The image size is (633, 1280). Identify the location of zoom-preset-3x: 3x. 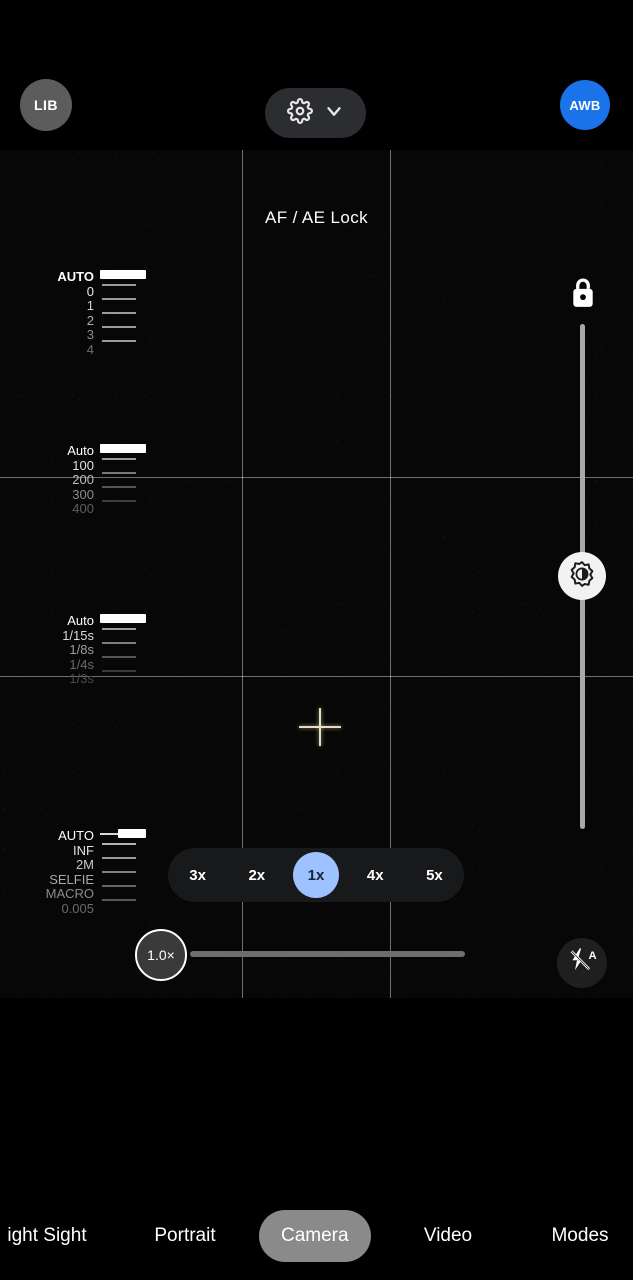
(197, 875).